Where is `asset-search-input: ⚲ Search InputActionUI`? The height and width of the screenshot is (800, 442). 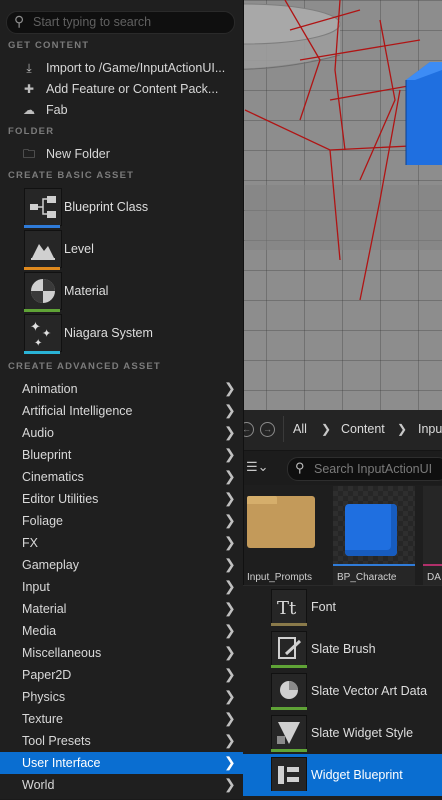
asset-search-input: ⚲ Search InputActionUI is located at coordinates (364, 469).